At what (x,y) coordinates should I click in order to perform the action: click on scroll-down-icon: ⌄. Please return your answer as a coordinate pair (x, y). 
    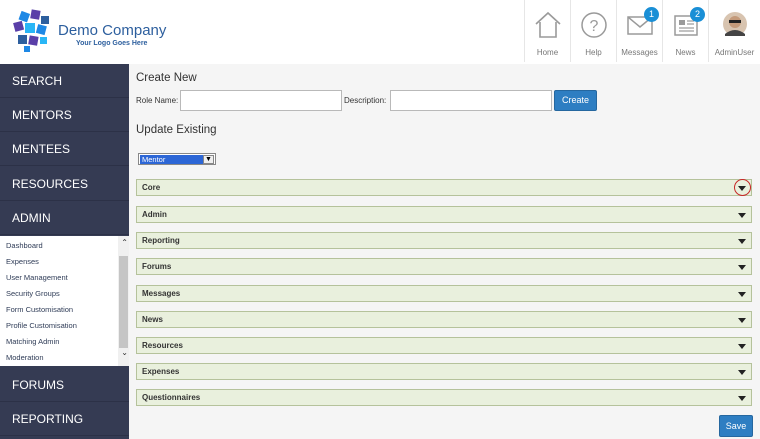
    Looking at the image, I should click on (124, 352).